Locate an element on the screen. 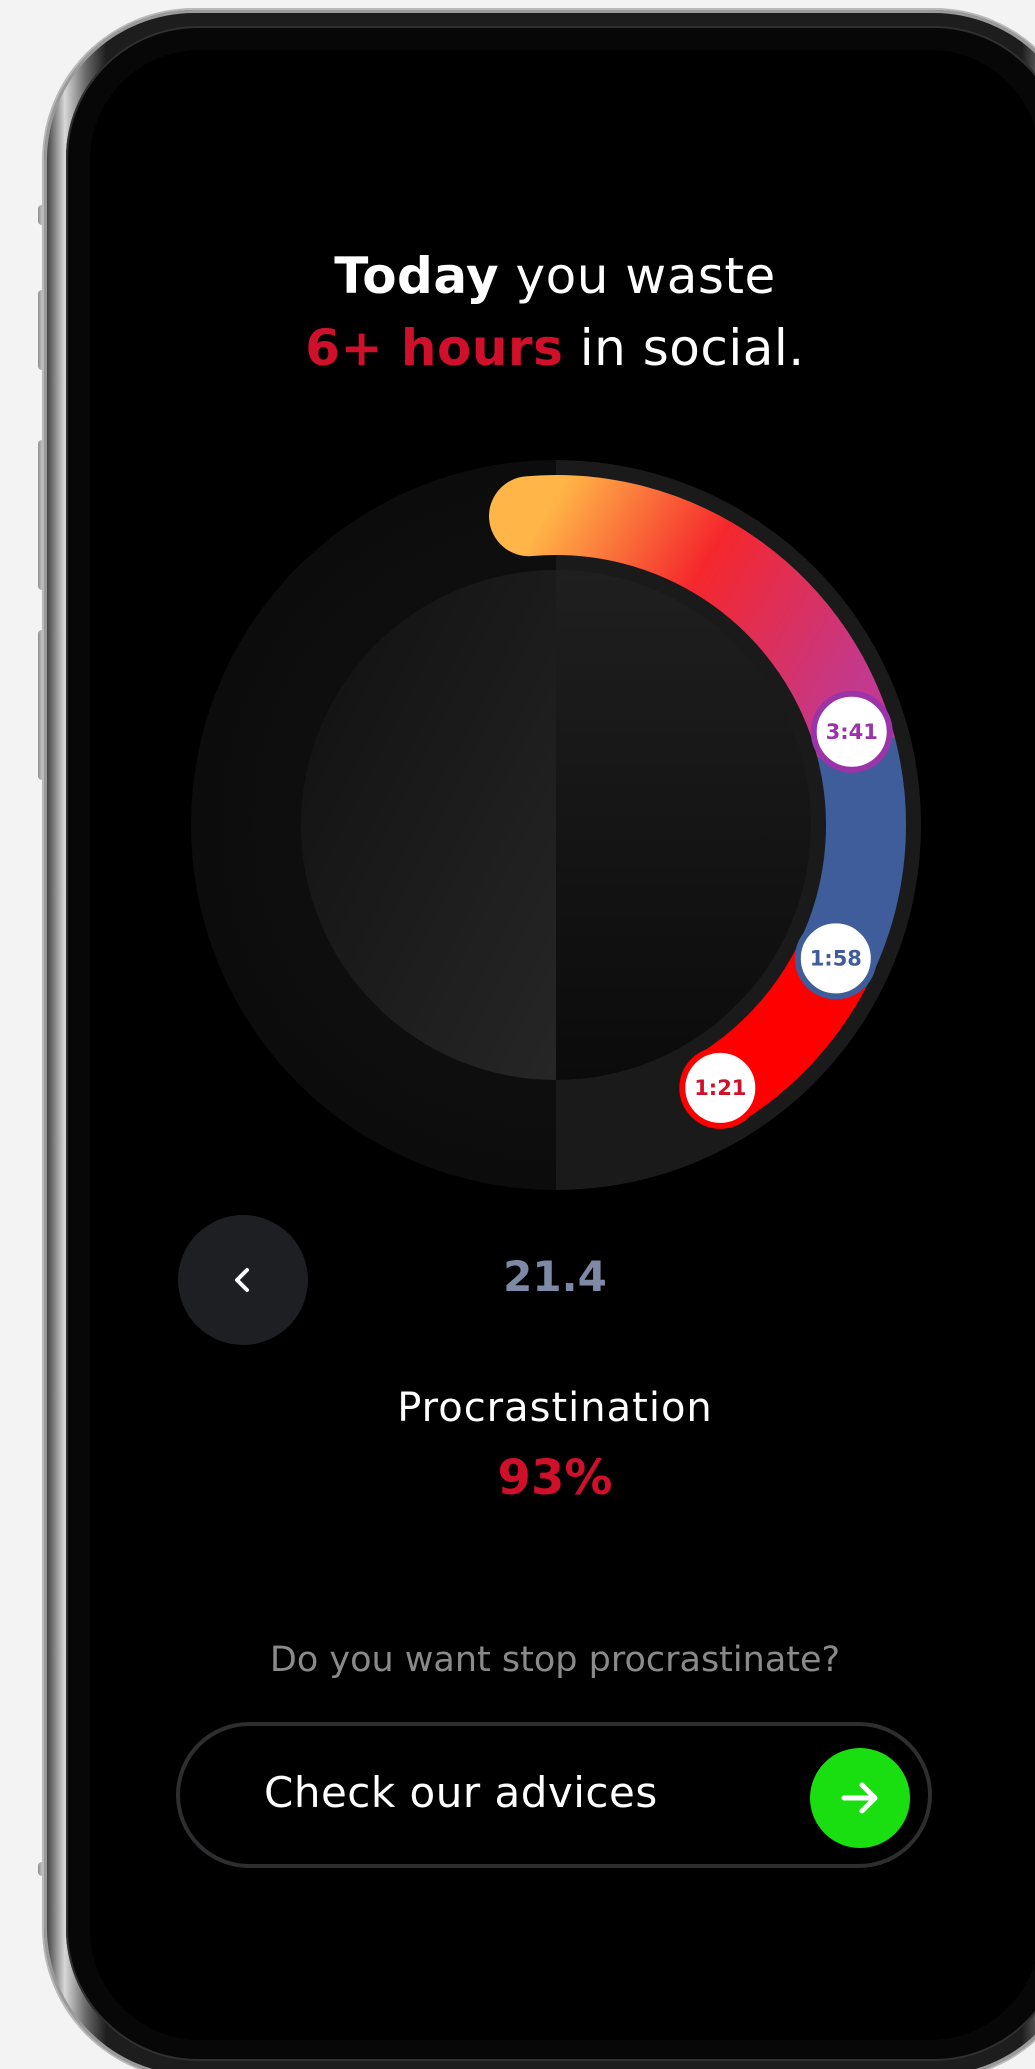 This screenshot has width=1035, height=2069. check-advices-button: Check our advices is located at coordinates (554, 1795).